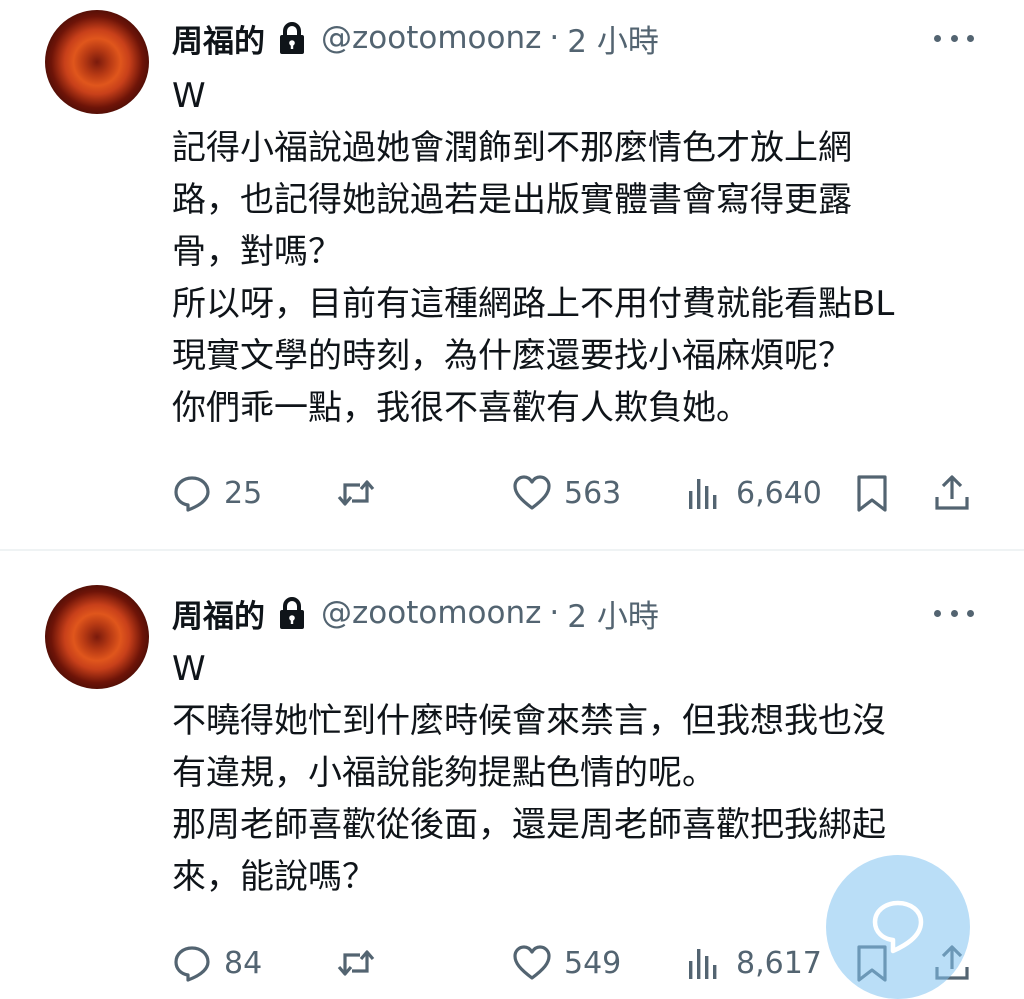 Image resolution: width=1024 pixels, height=999 pixels. I want to click on compose-reply-button, so click(898, 927).